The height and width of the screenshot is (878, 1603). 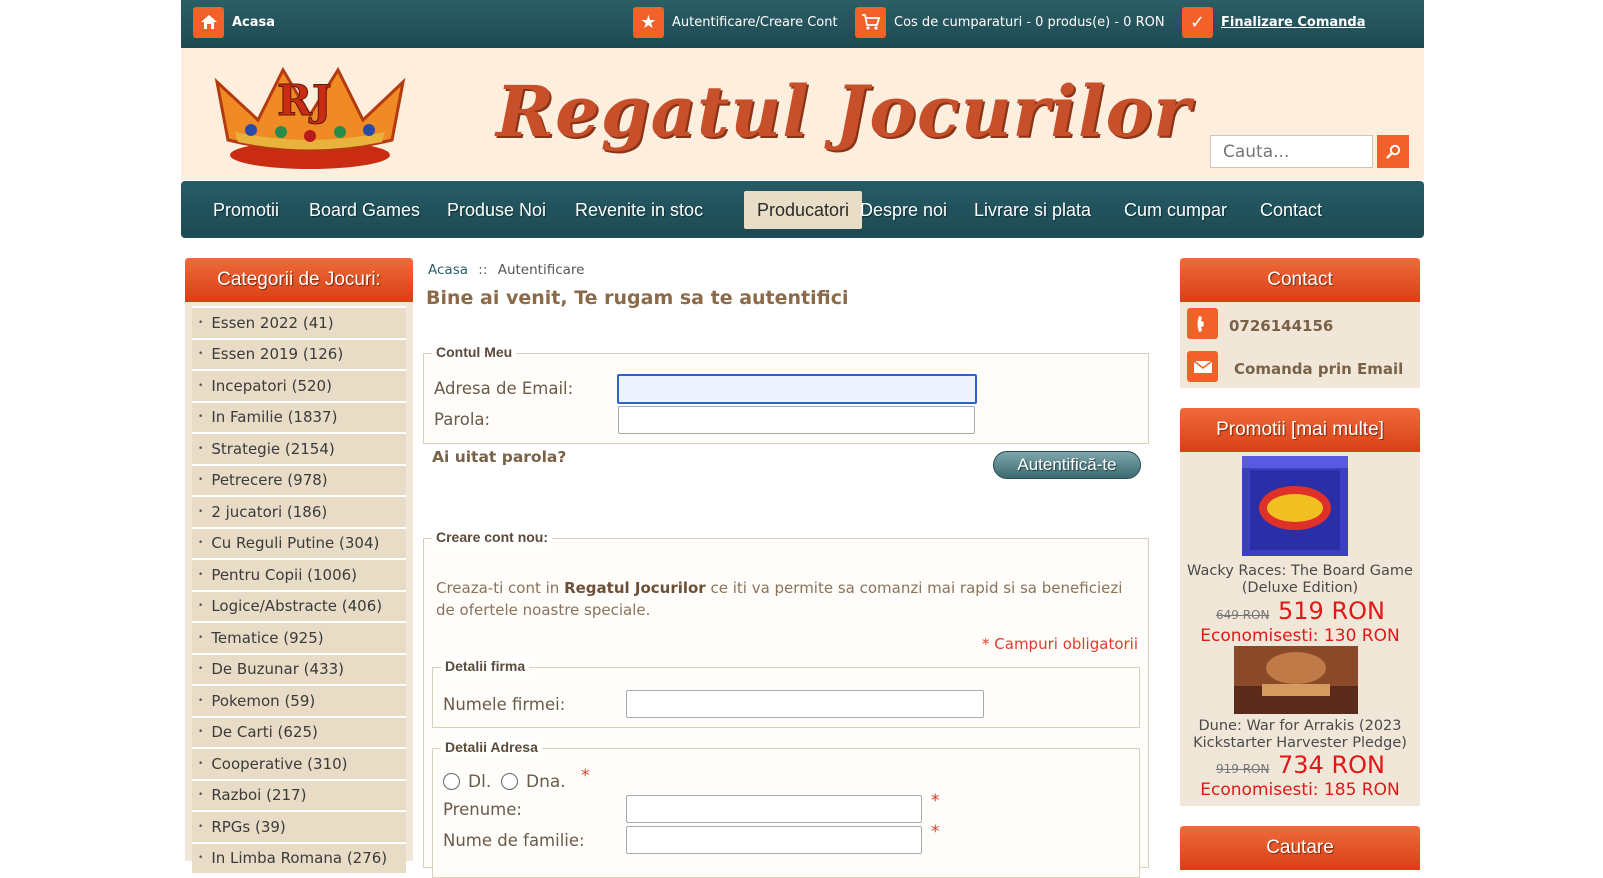 I want to click on search-button, so click(x=1393, y=151).